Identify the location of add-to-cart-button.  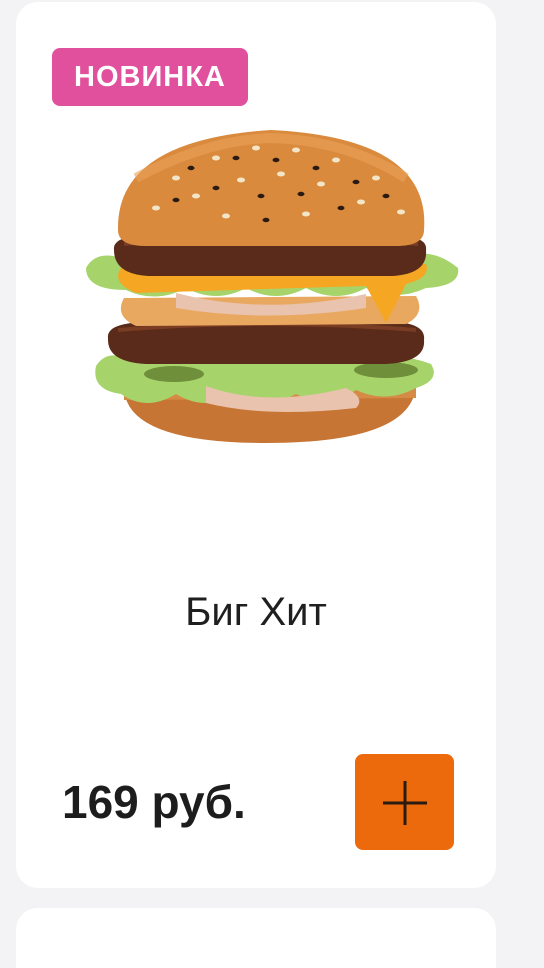
(404, 802).